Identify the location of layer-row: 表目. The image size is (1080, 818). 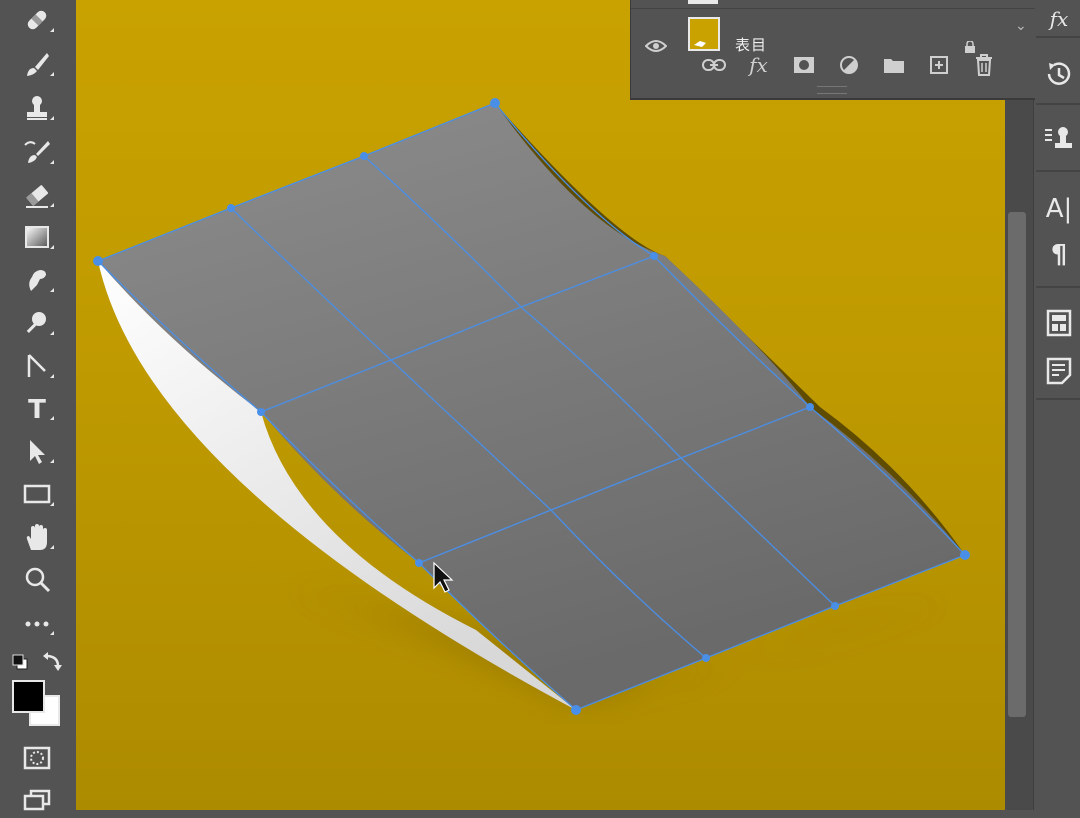
(833, 31).